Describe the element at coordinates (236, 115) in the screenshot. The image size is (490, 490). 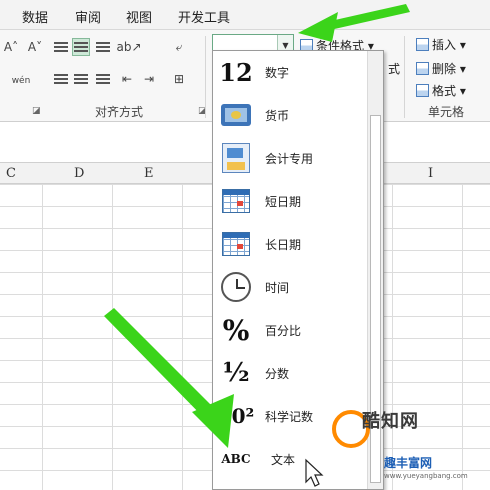
I see `currency-icon` at that location.